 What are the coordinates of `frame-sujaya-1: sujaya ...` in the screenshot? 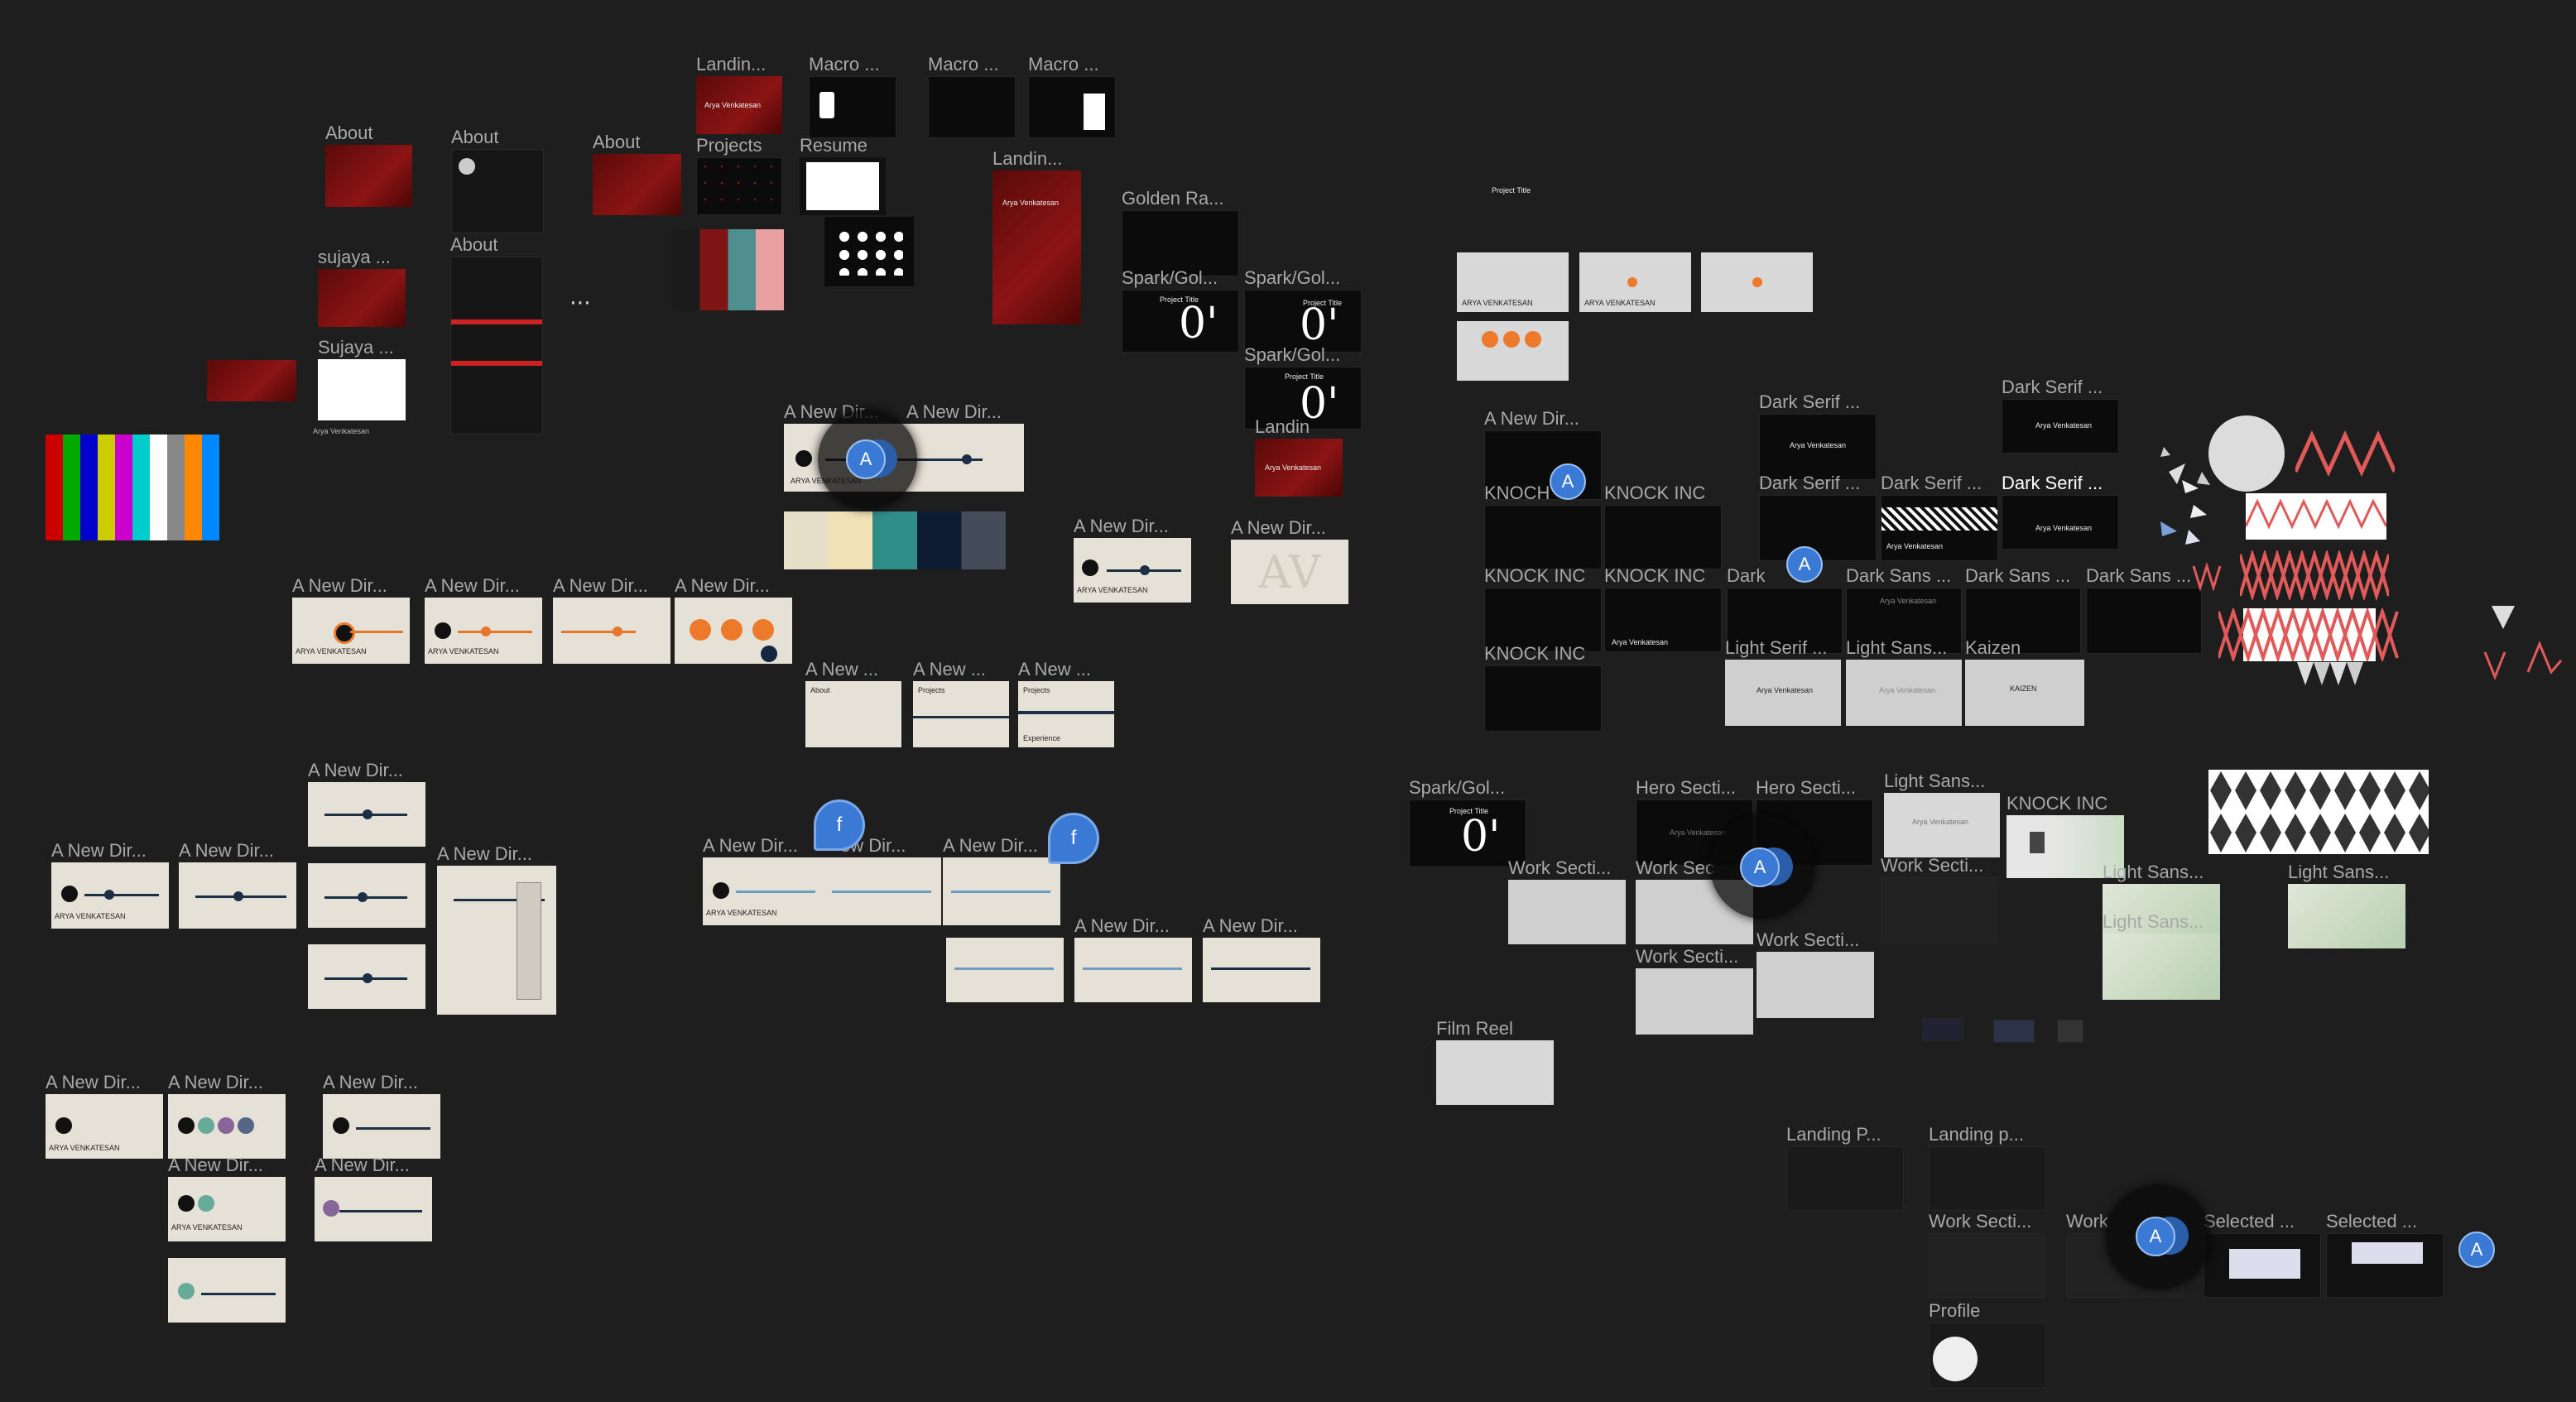 It's located at (362, 287).